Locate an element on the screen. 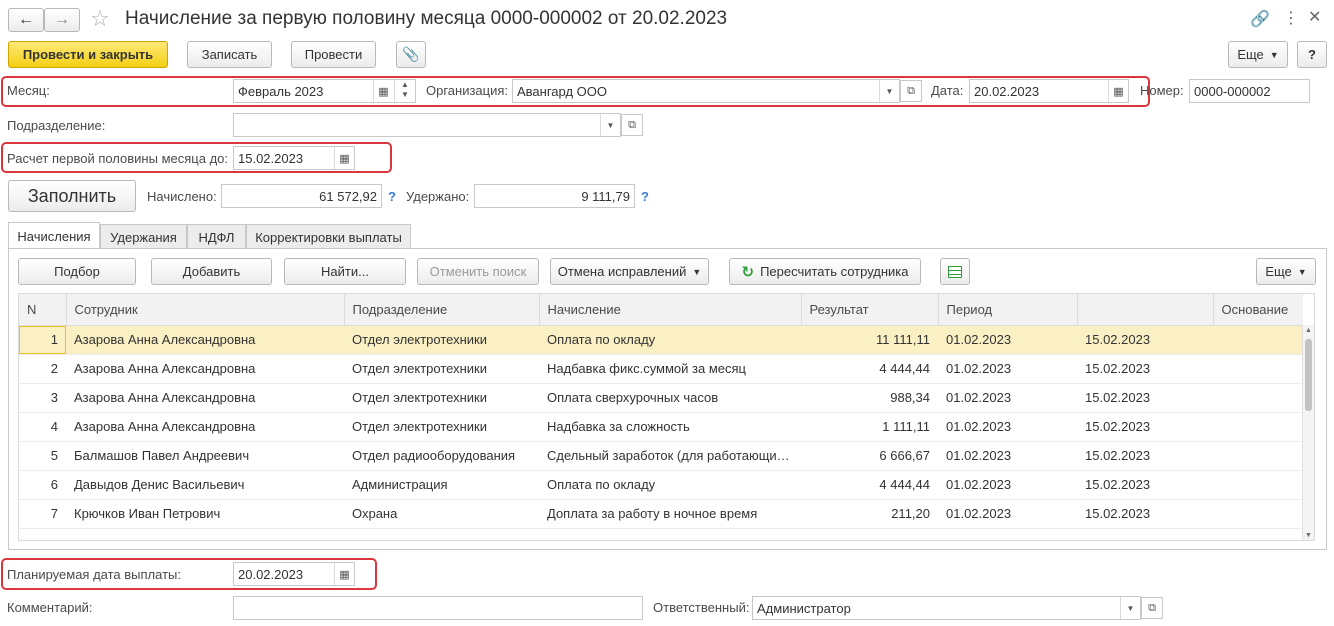  calc-calendar-button: ▦ is located at coordinates (344, 158).